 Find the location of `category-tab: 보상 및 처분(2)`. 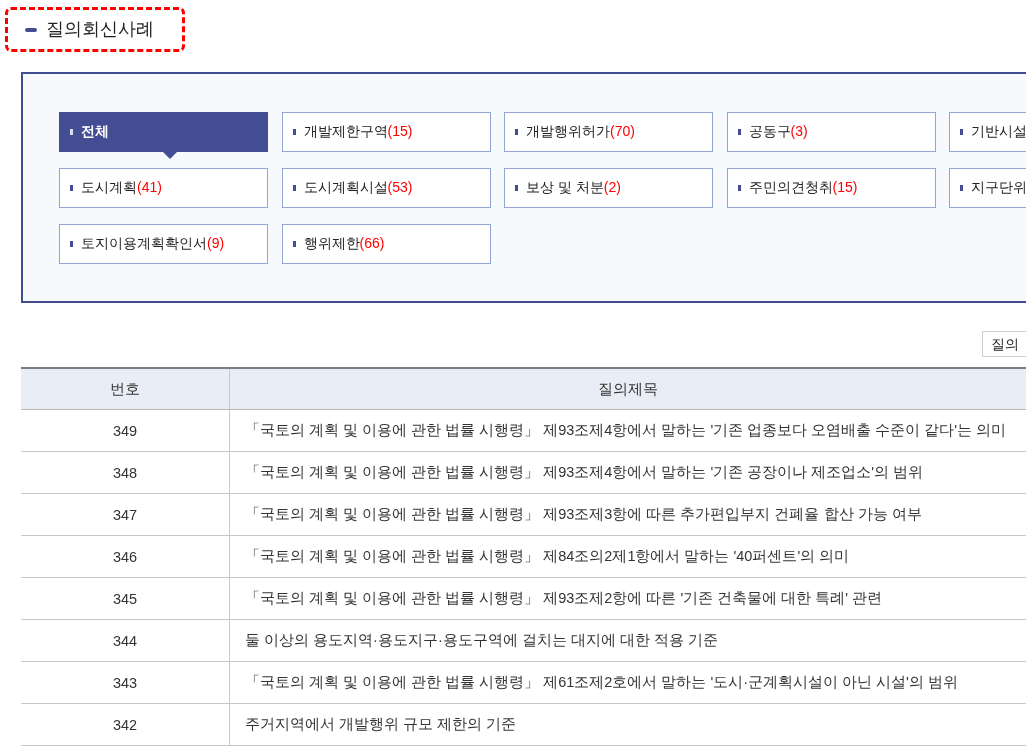

category-tab: 보상 및 처분(2) is located at coordinates (608, 188).